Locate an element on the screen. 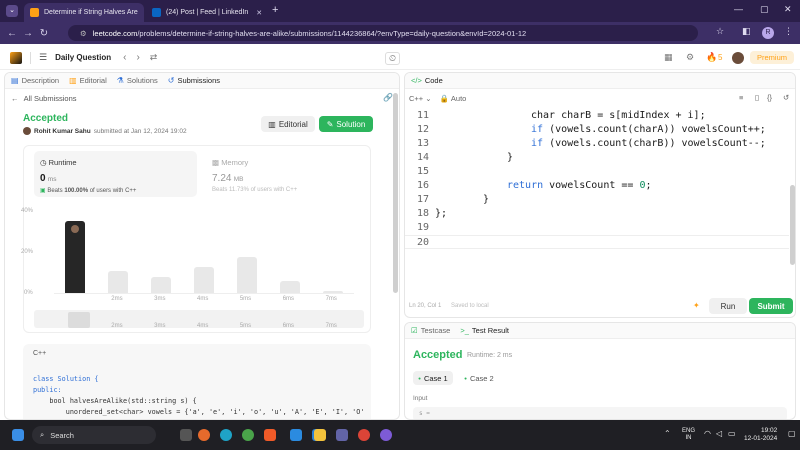  tab-test-result: >_ Test Result is located at coordinates (484, 330).